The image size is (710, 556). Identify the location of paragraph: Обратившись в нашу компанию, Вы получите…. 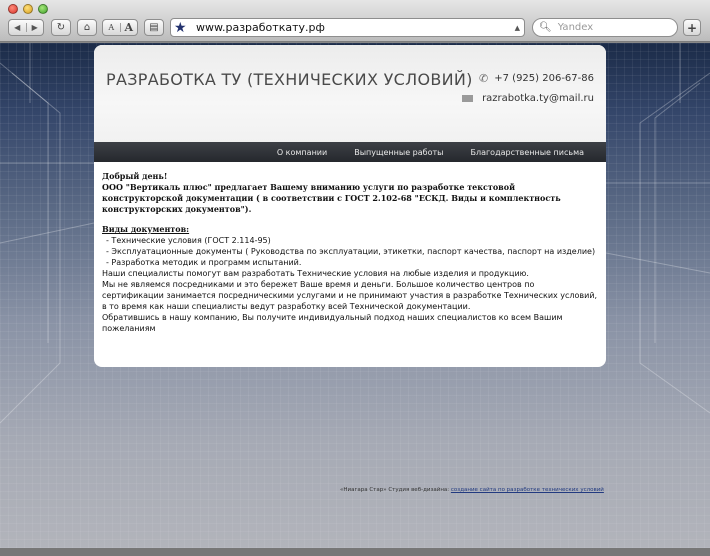
(332, 323).